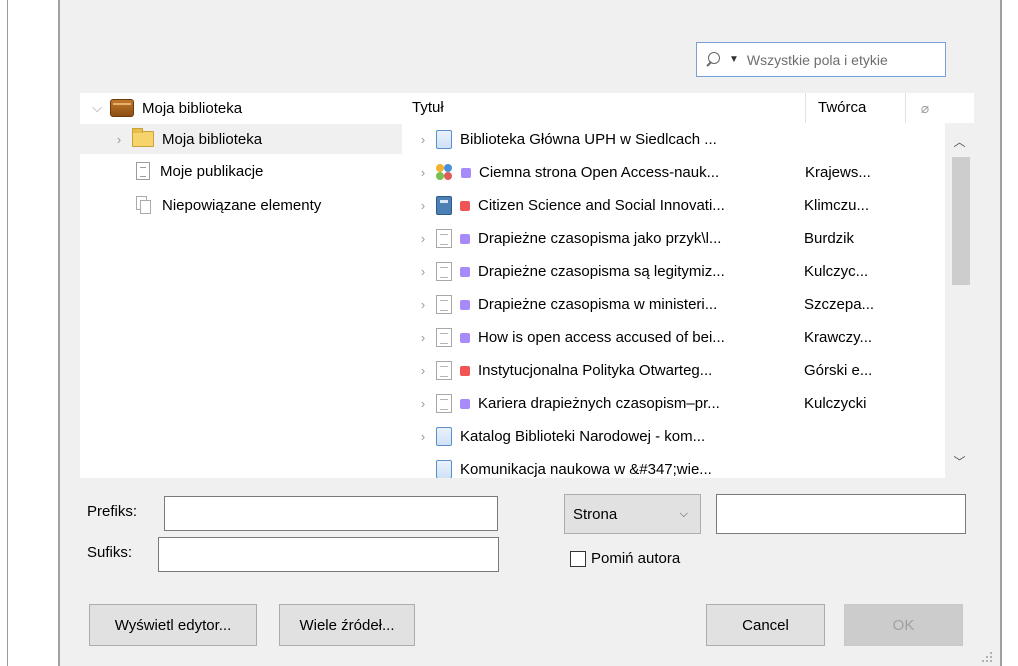 Image resolution: width=1018 pixels, height=666 pixels. What do you see at coordinates (144, 205) in the screenshot?
I see `unfiled-items-icon` at bounding box center [144, 205].